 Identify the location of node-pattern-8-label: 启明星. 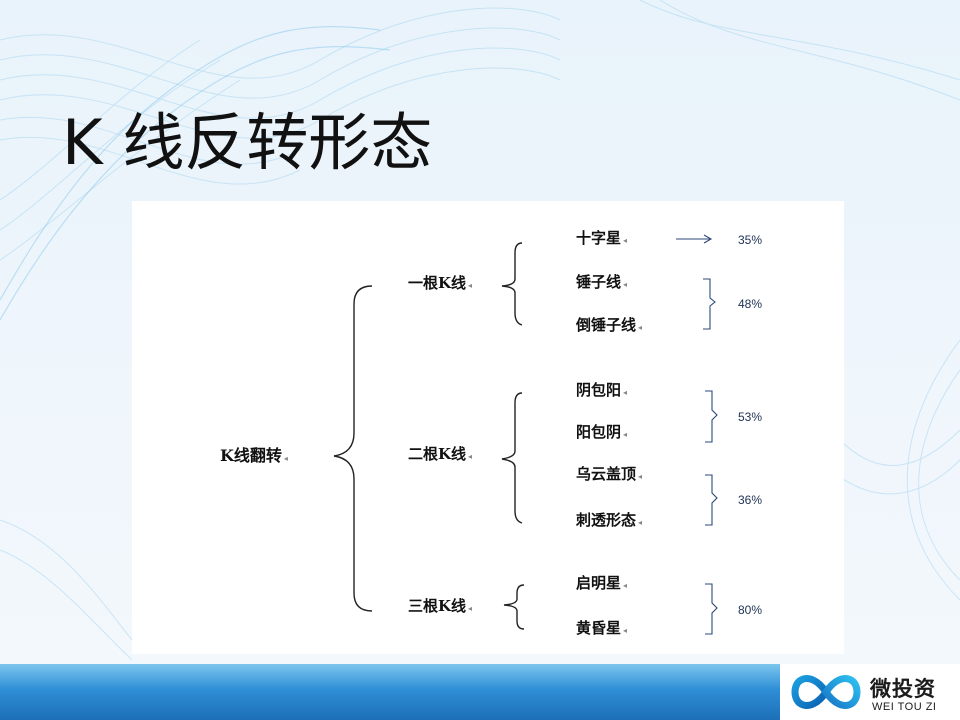
(599, 583).